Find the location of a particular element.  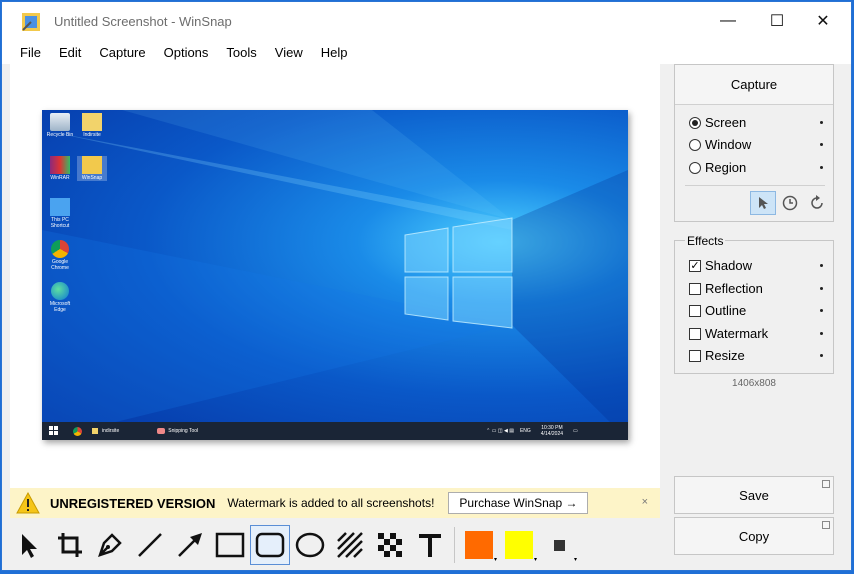

secondary-color-swatch is located at coordinates (519, 545).